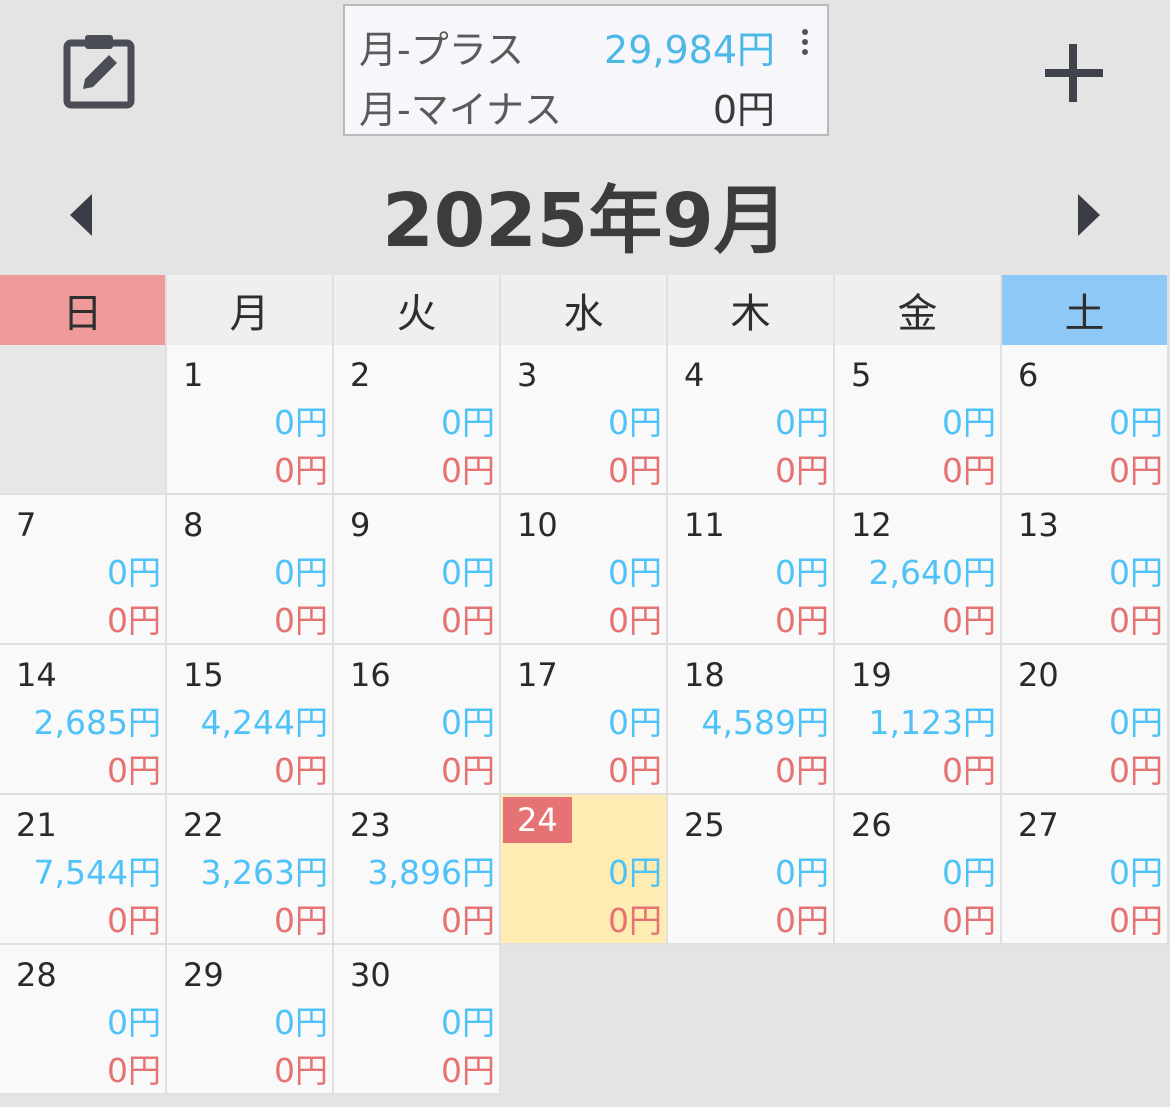  I want to click on weekday-wednesday: 水, so click(584, 310).